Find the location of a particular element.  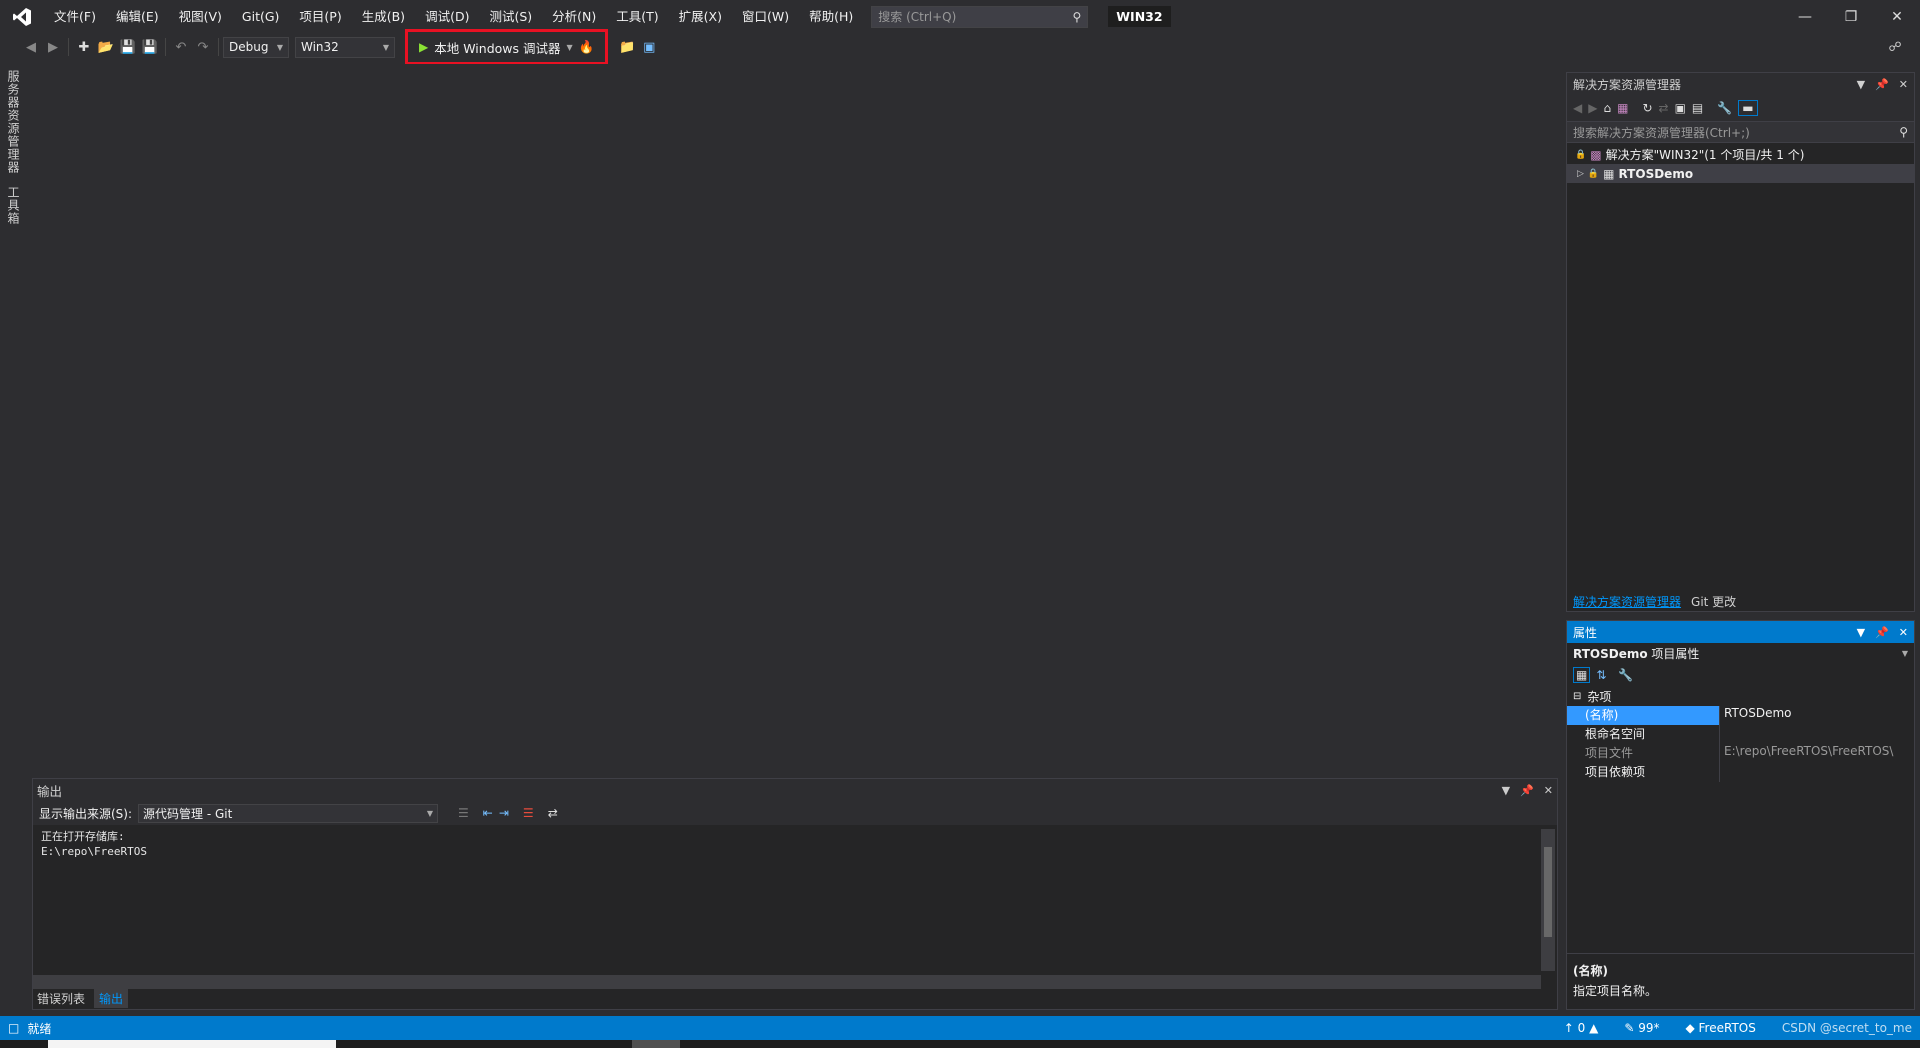

scrollbar-thumb is located at coordinates (1548, 892).